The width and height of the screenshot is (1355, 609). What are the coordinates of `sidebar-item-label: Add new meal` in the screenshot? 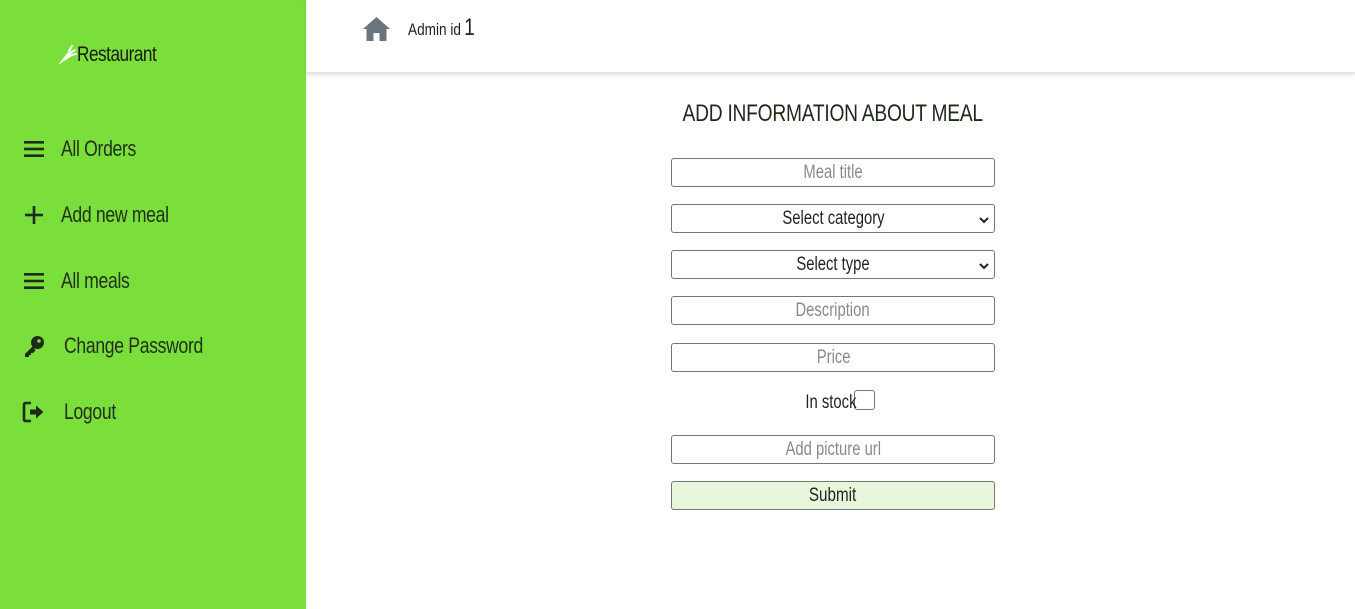 It's located at (115, 214).